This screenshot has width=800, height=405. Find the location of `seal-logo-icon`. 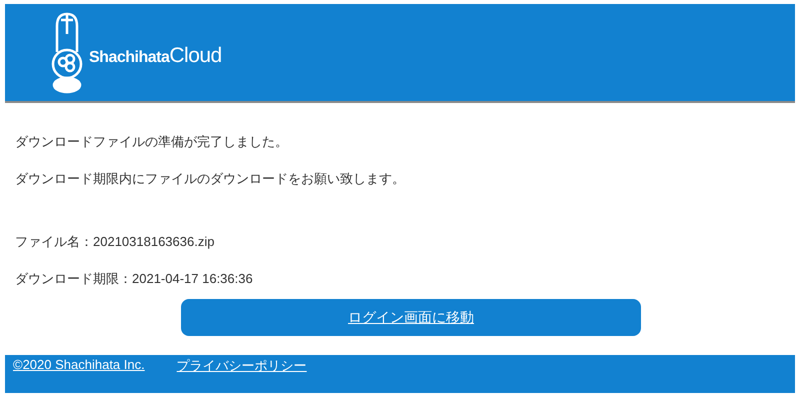

seal-logo-icon is located at coordinates (67, 53).